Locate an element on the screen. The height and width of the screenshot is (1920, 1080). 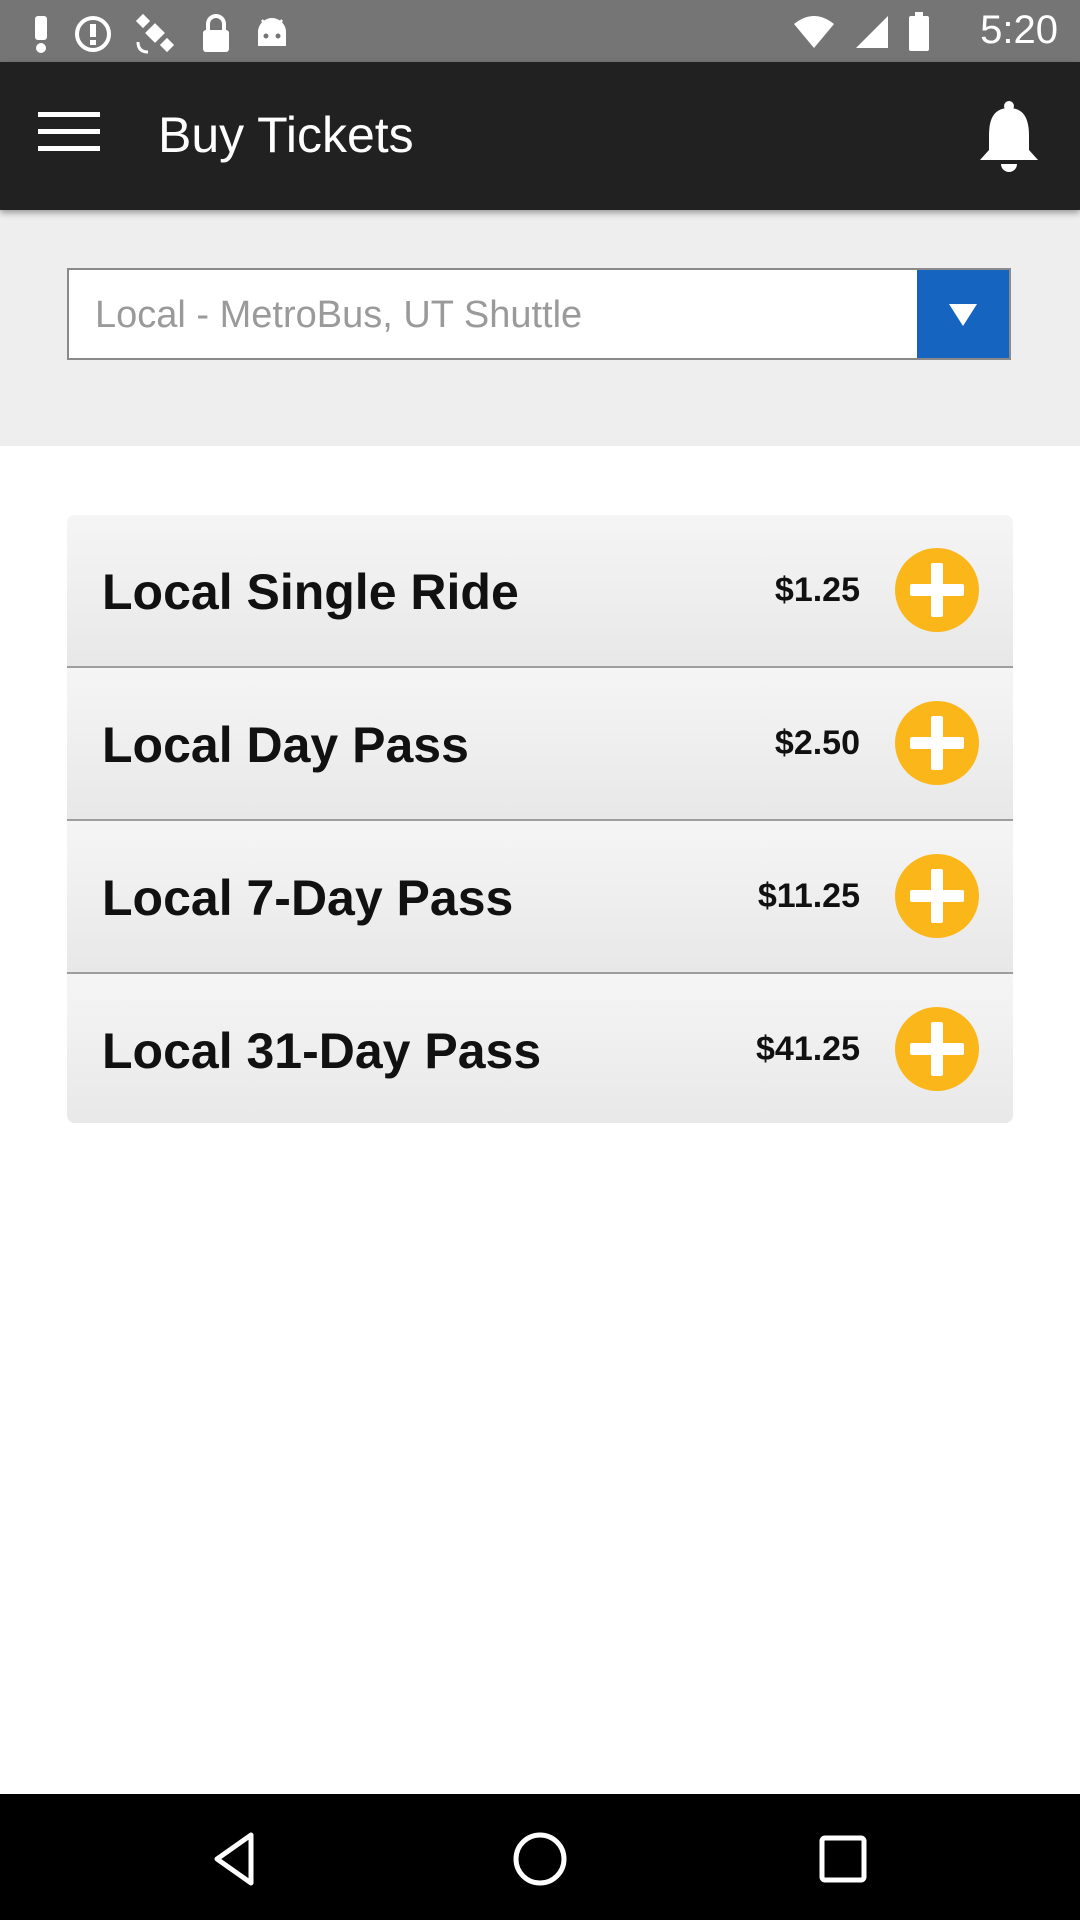
back-button is located at coordinates (237, 1859).